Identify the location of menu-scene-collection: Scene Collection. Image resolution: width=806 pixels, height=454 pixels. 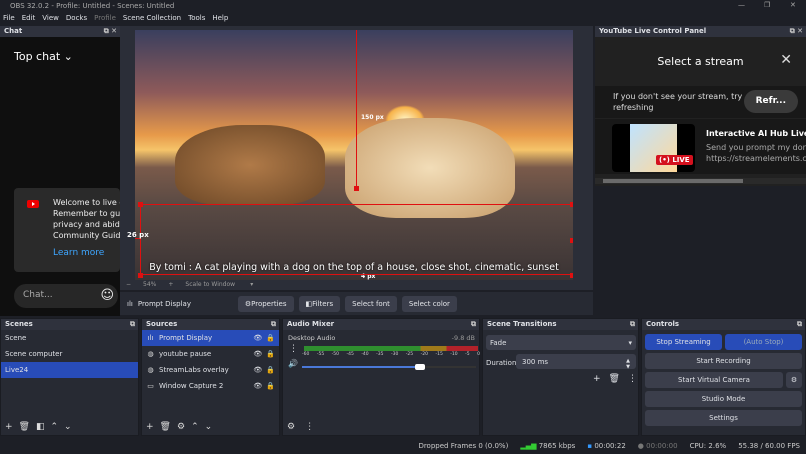
(152, 19).